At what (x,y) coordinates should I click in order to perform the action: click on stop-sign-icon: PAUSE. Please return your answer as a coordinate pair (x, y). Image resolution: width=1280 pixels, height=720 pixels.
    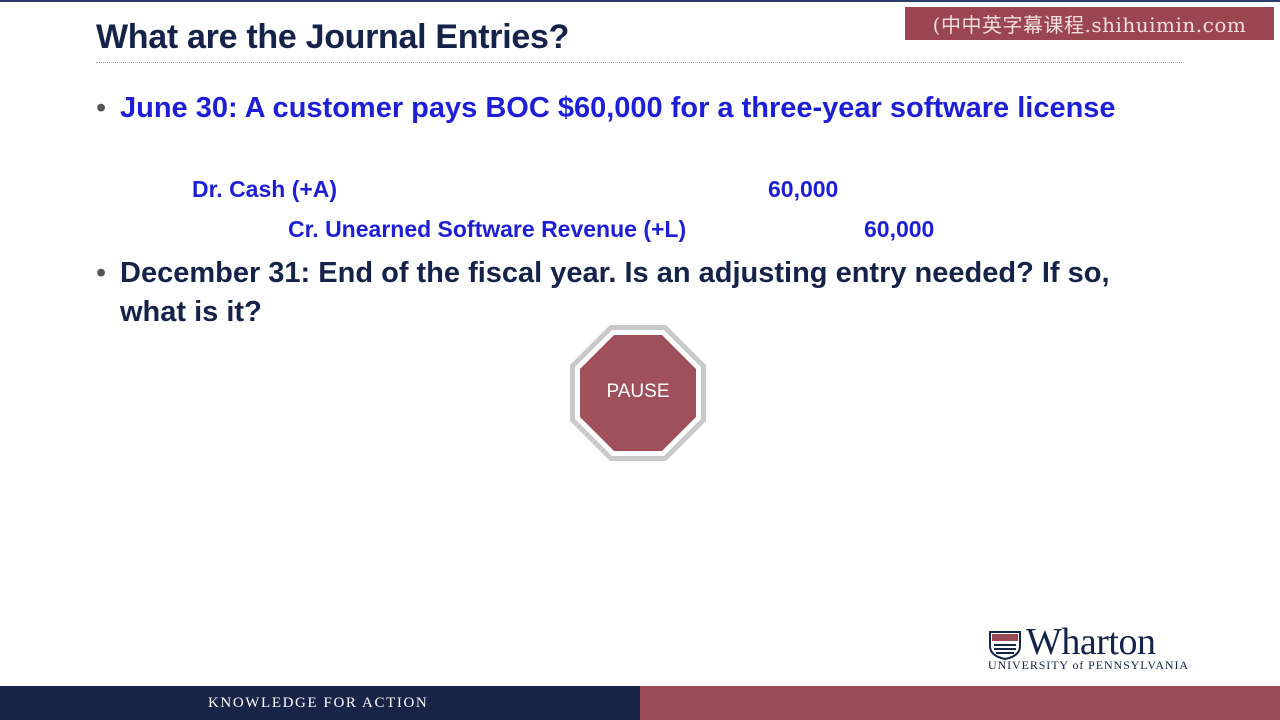
    Looking at the image, I should click on (638, 393).